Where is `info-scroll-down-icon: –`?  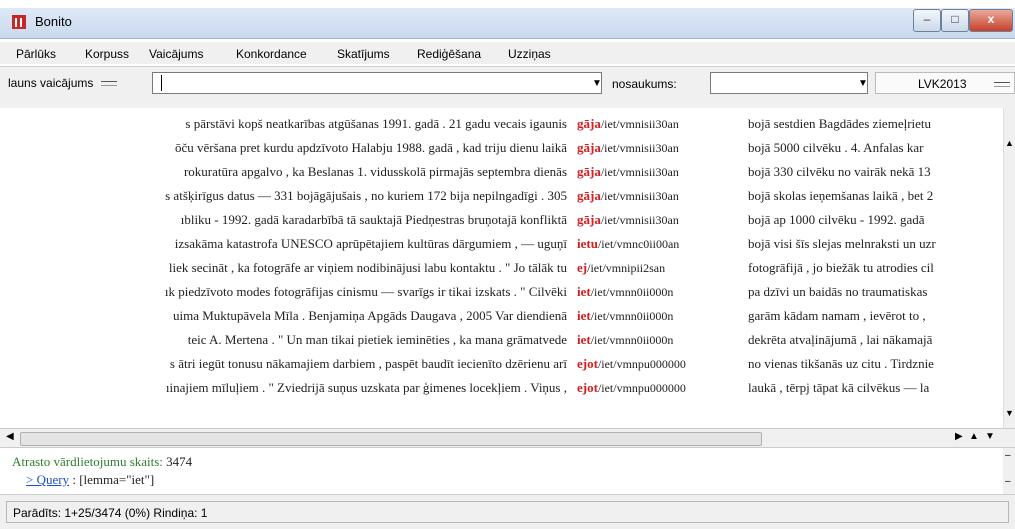
info-scroll-down-icon: – is located at coordinates (1008, 481).